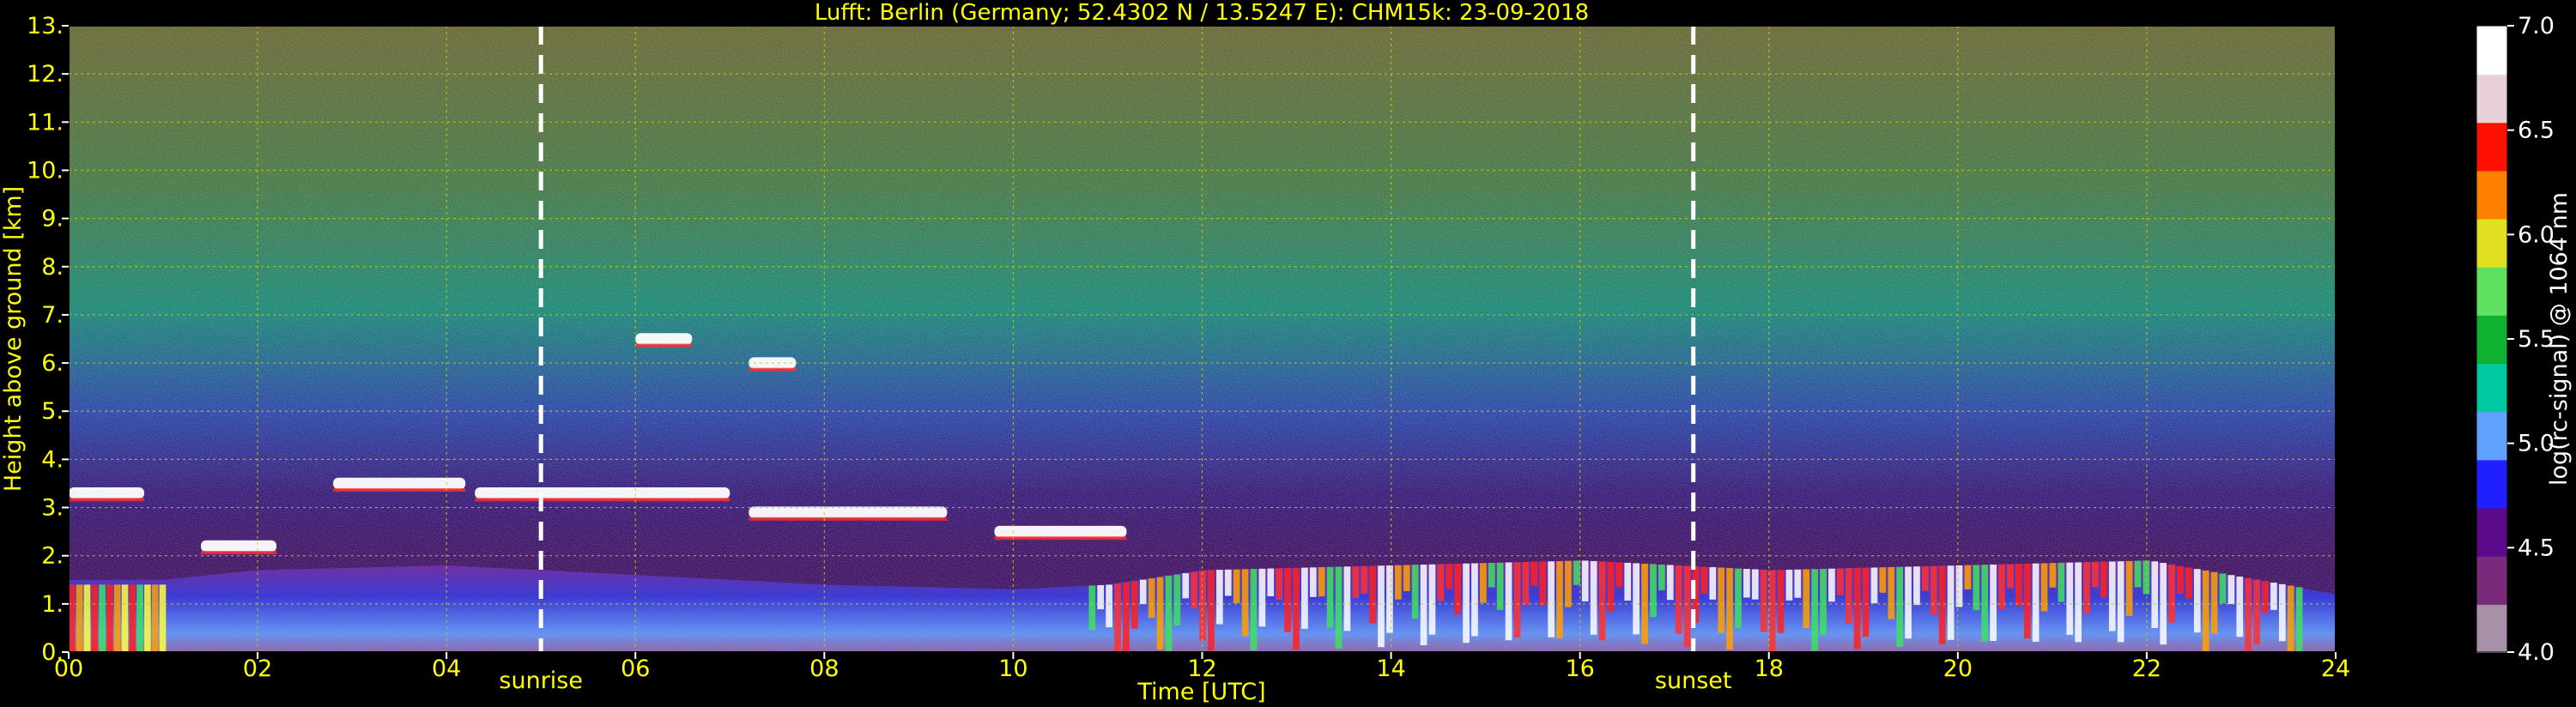 The height and width of the screenshot is (707, 2576). I want to click on y-tick-label: 5., so click(52, 411).